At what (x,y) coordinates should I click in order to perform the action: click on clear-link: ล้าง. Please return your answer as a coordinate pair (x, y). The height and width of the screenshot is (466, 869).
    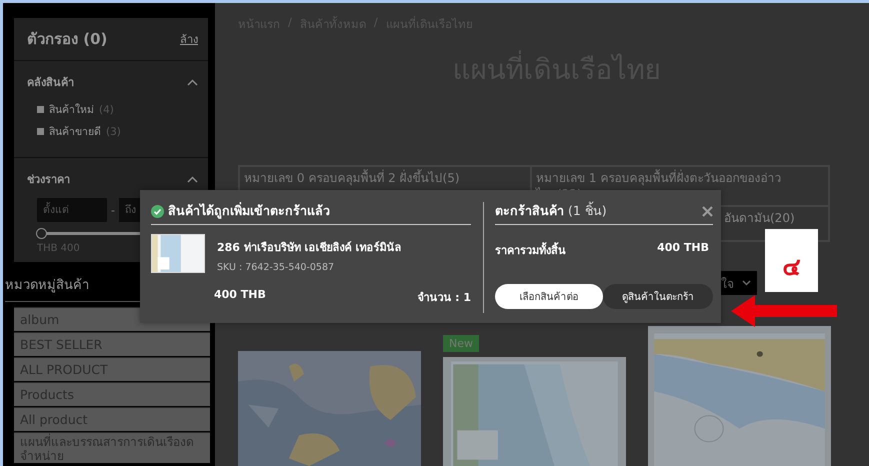
    Looking at the image, I should click on (189, 39).